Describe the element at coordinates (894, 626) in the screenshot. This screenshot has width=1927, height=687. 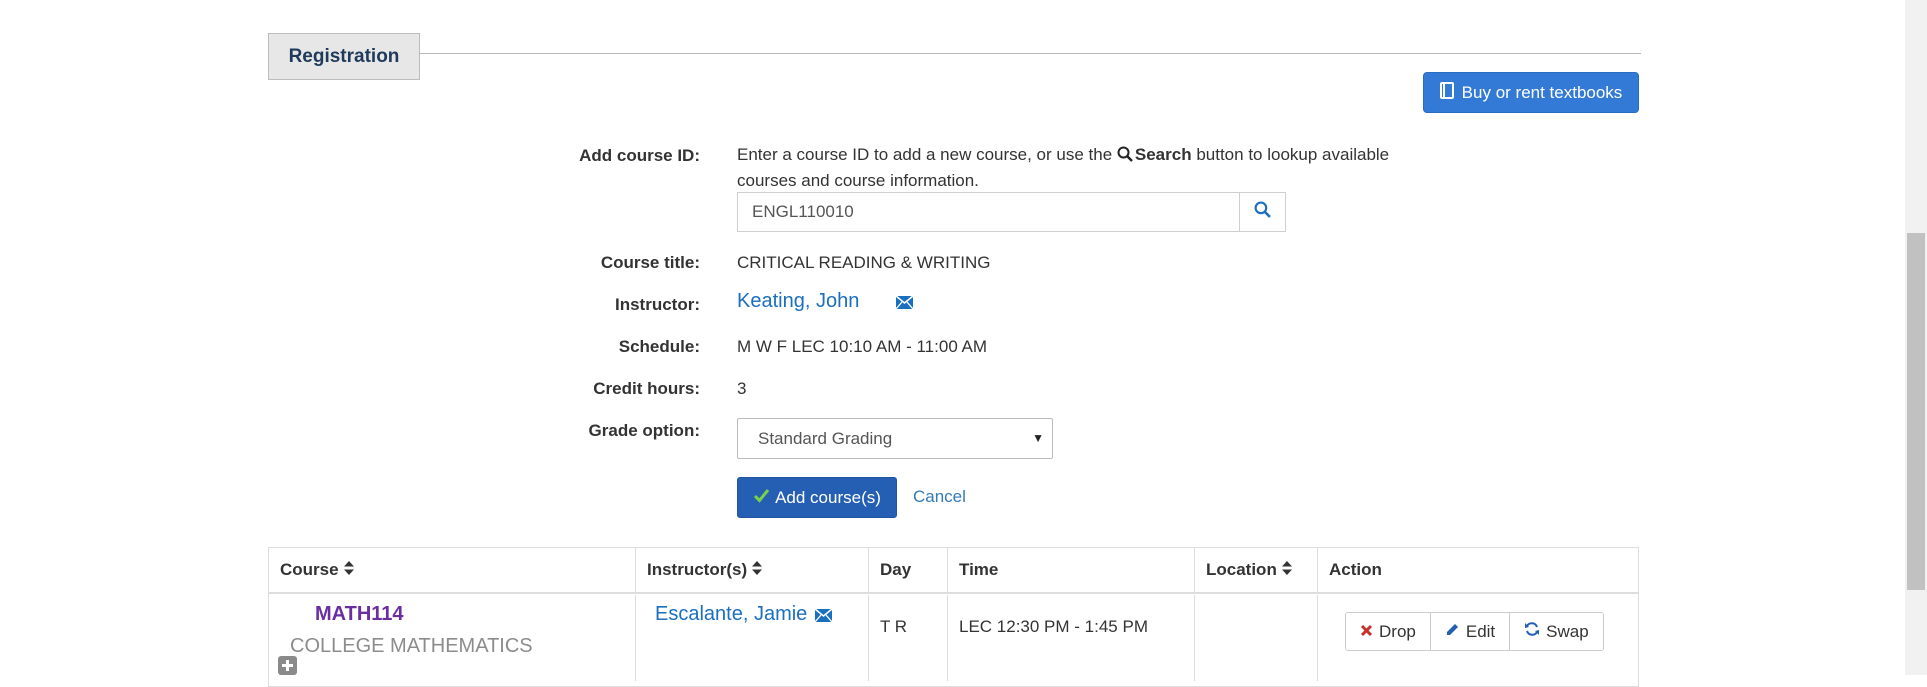
I see `row-day: T R` at that location.